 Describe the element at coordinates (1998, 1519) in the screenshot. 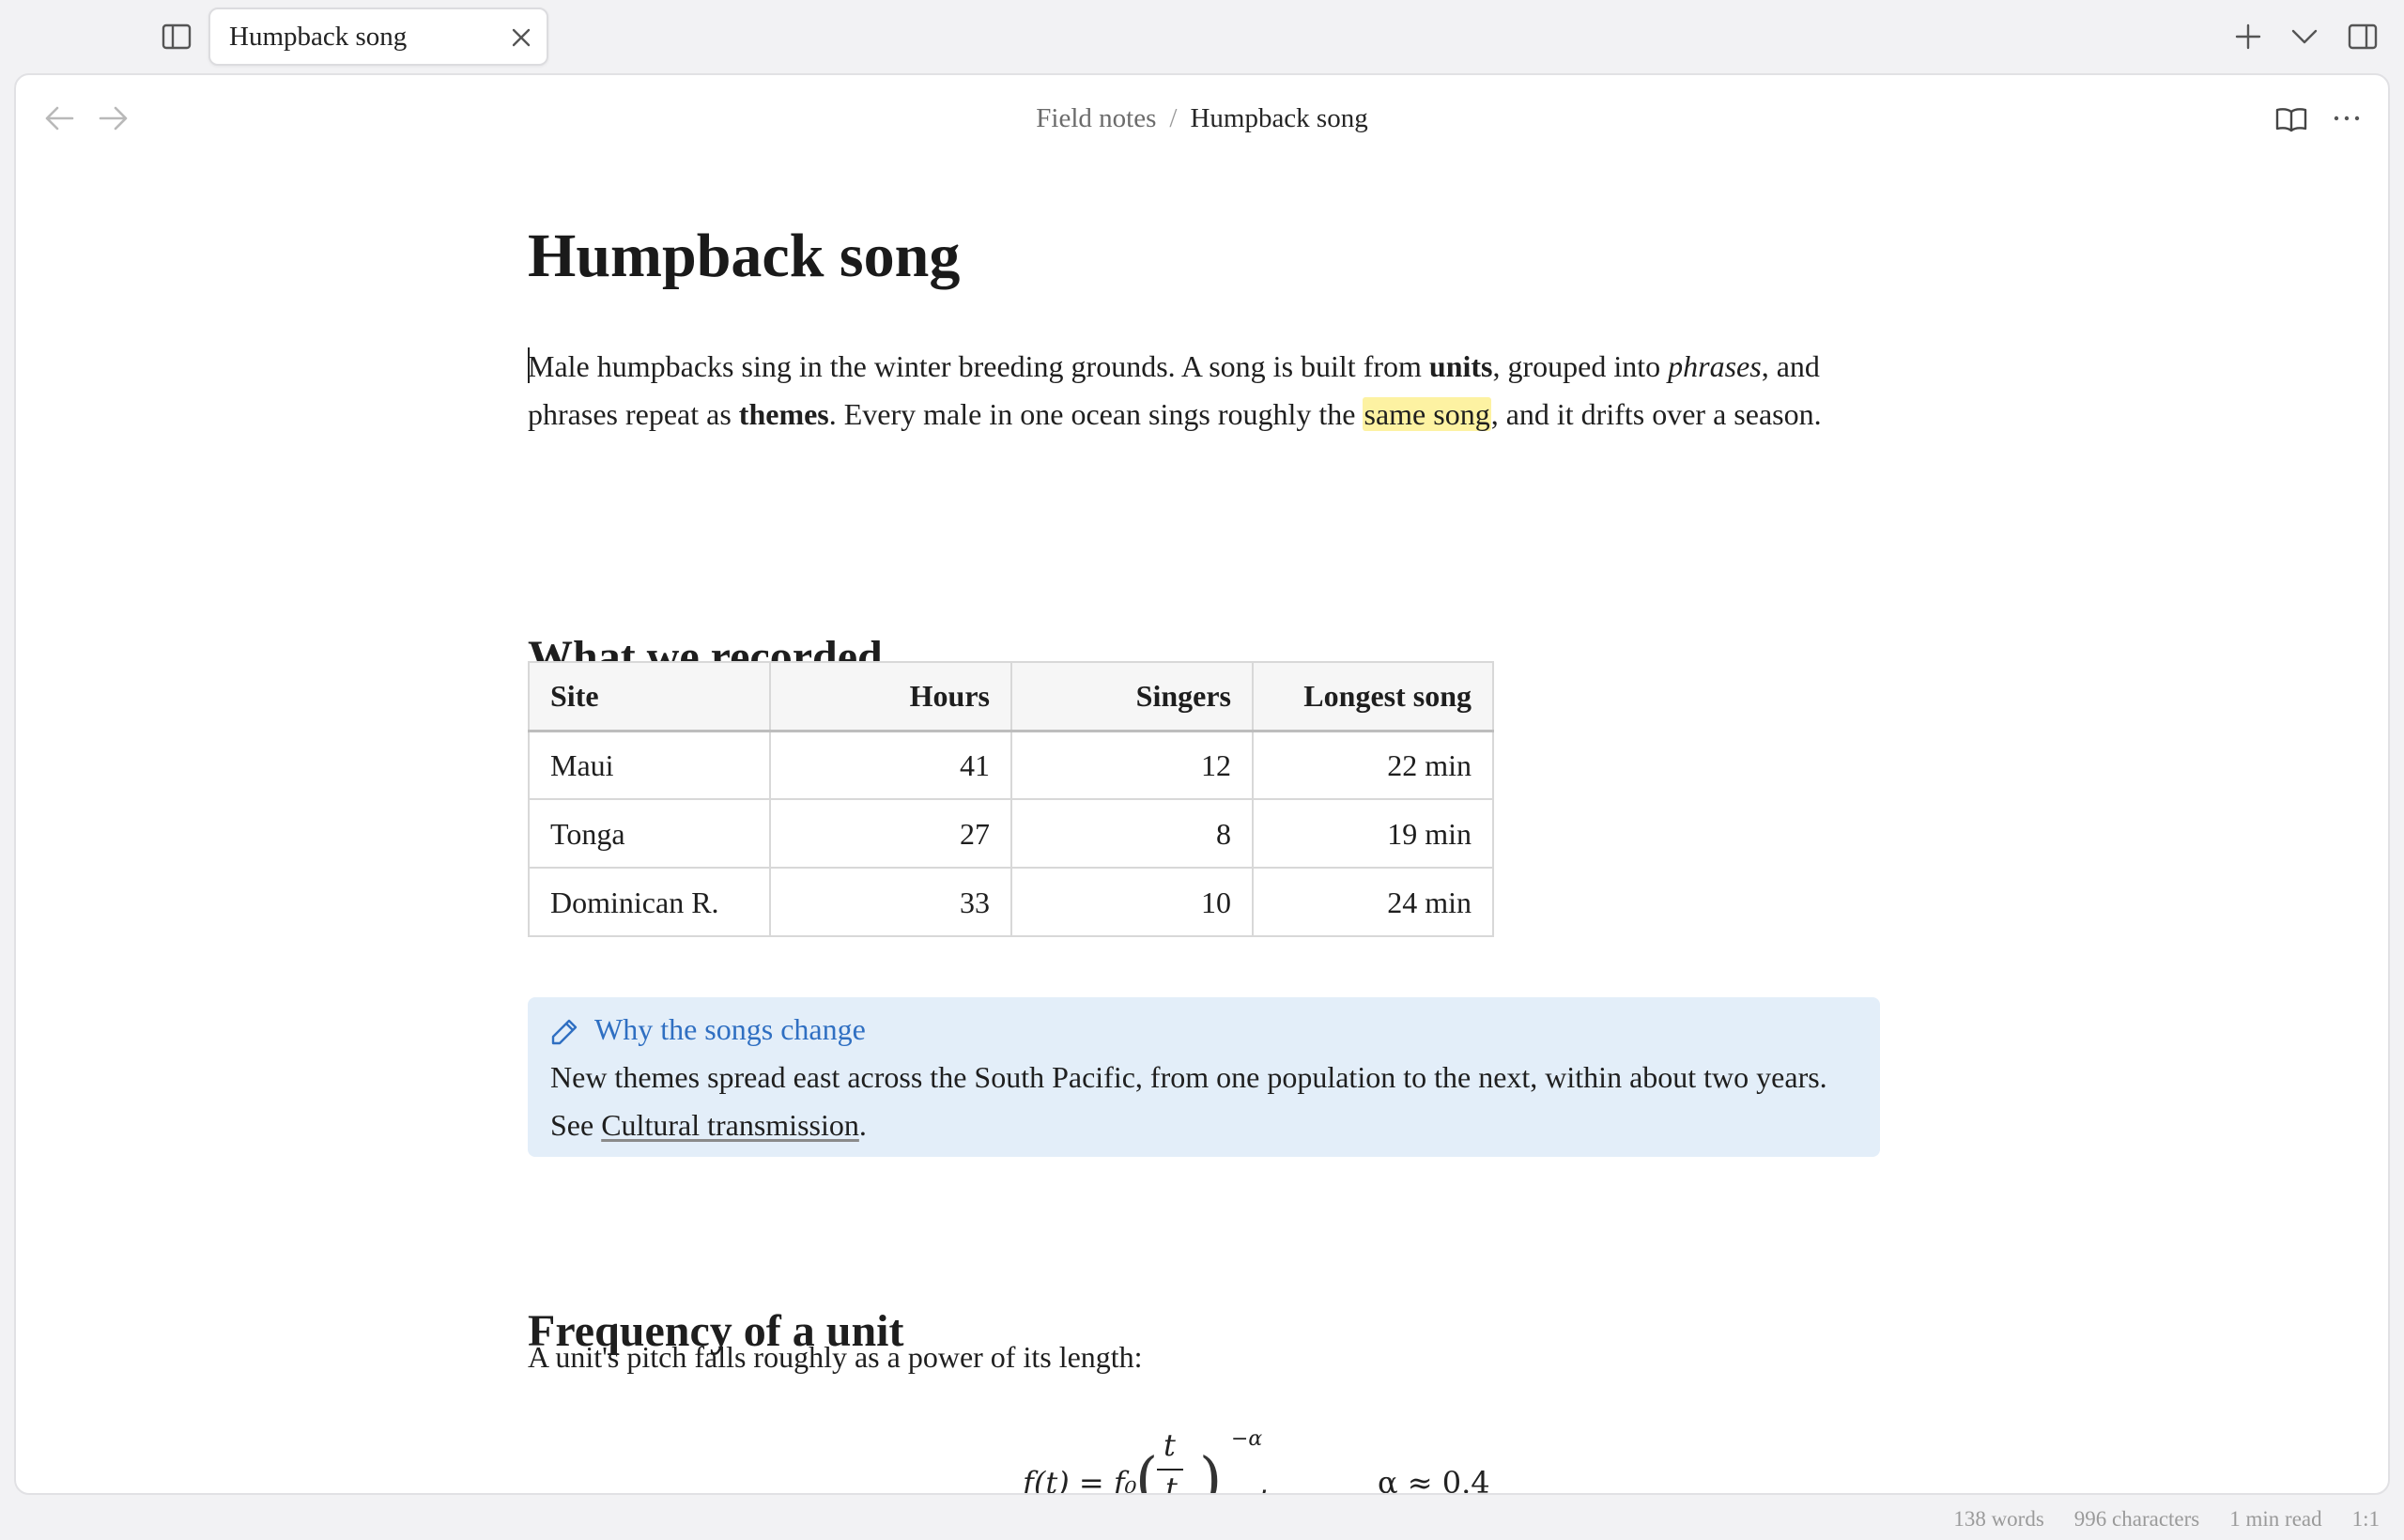

I see `word-count: 138 words` at that location.